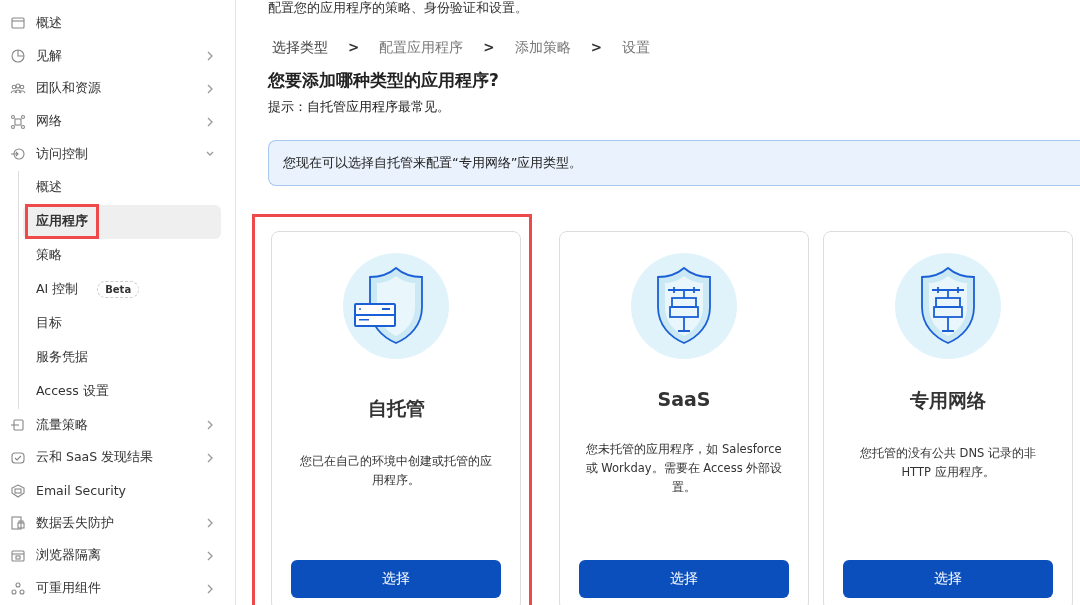 The height and width of the screenshot is (605, 1080). Describe the element at coordinates (18, 154) in the screenshot. I see `login-icon` at that location.